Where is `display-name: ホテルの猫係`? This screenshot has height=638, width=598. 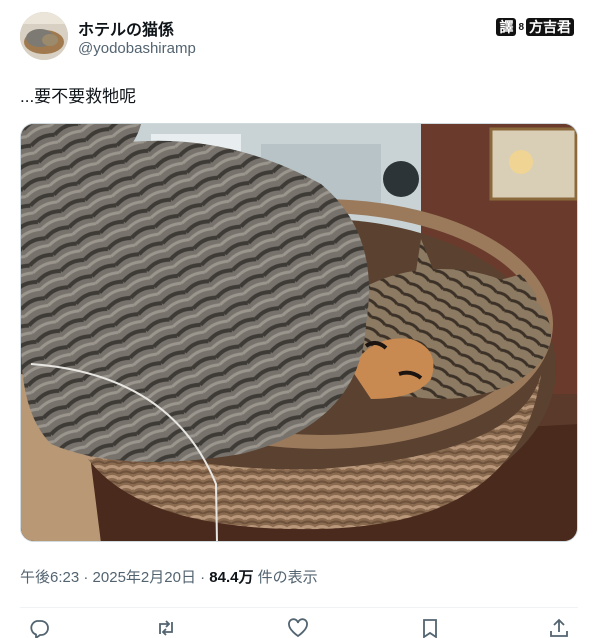 display-name: ホテルの猫係 is located at coordinates (126, 28).